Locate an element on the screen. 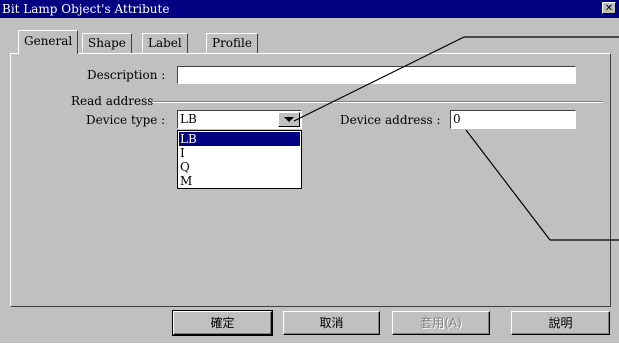  device-address-input: 0 is located at coordinates (513, 119).